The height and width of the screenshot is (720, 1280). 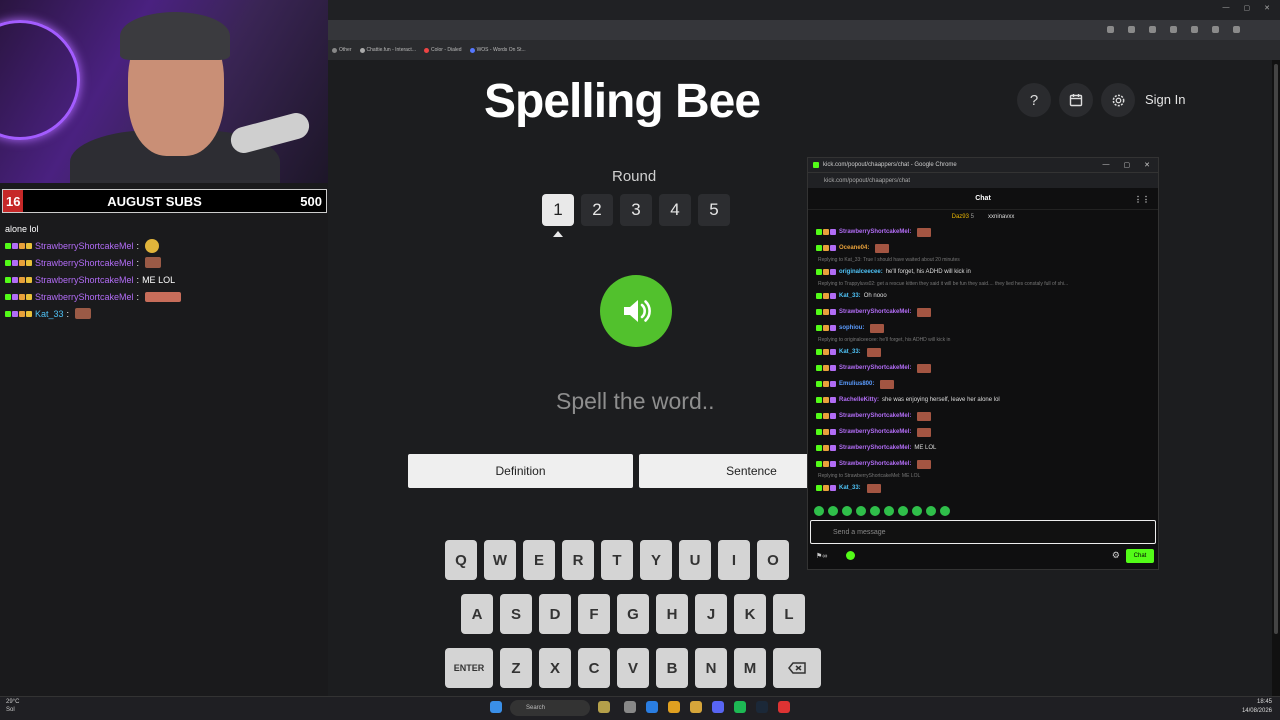 I want to click on key-r: R, so click(x=578, y=560).